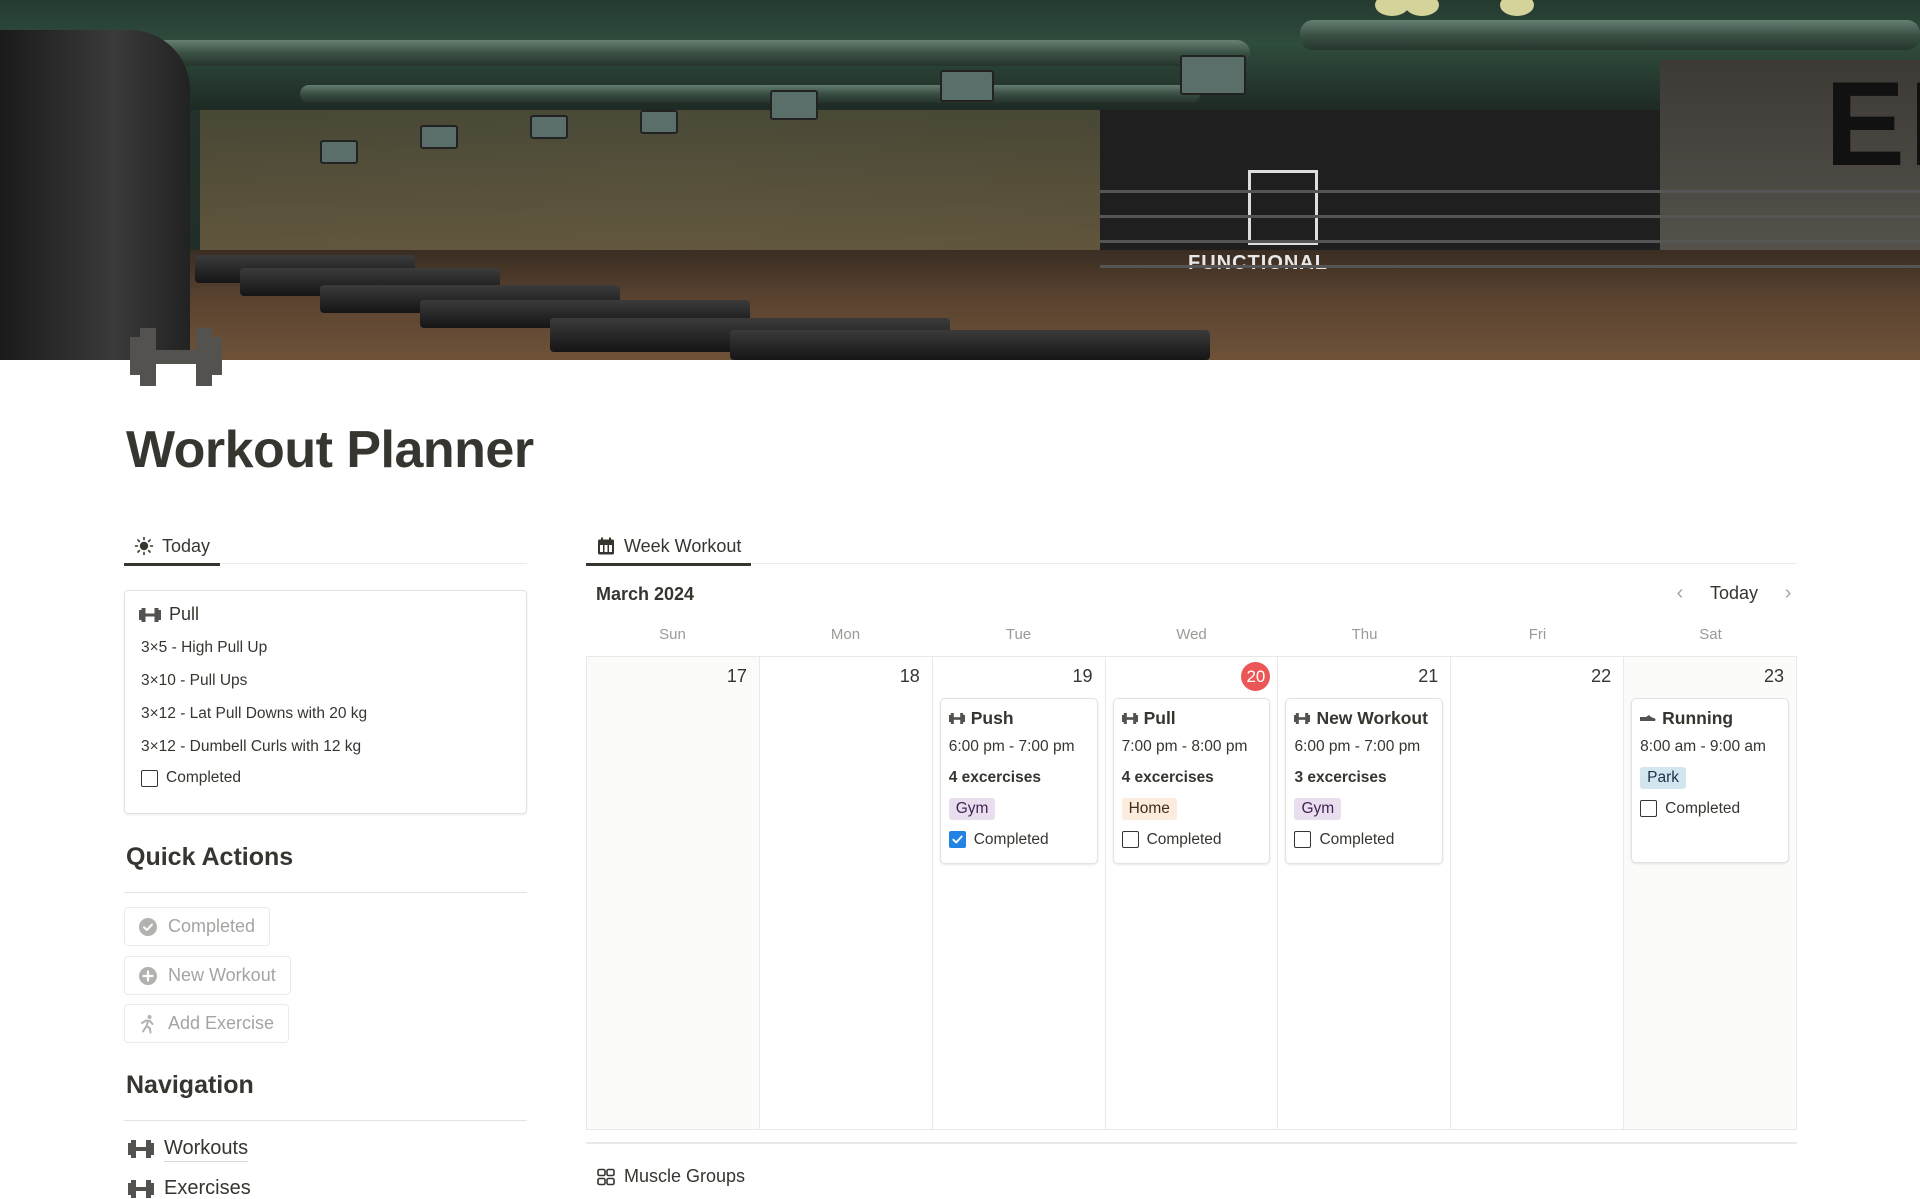  I want to click on exercise-item: 3×12 - Lat Pull Downs with 20 kg, so click(254, 713).